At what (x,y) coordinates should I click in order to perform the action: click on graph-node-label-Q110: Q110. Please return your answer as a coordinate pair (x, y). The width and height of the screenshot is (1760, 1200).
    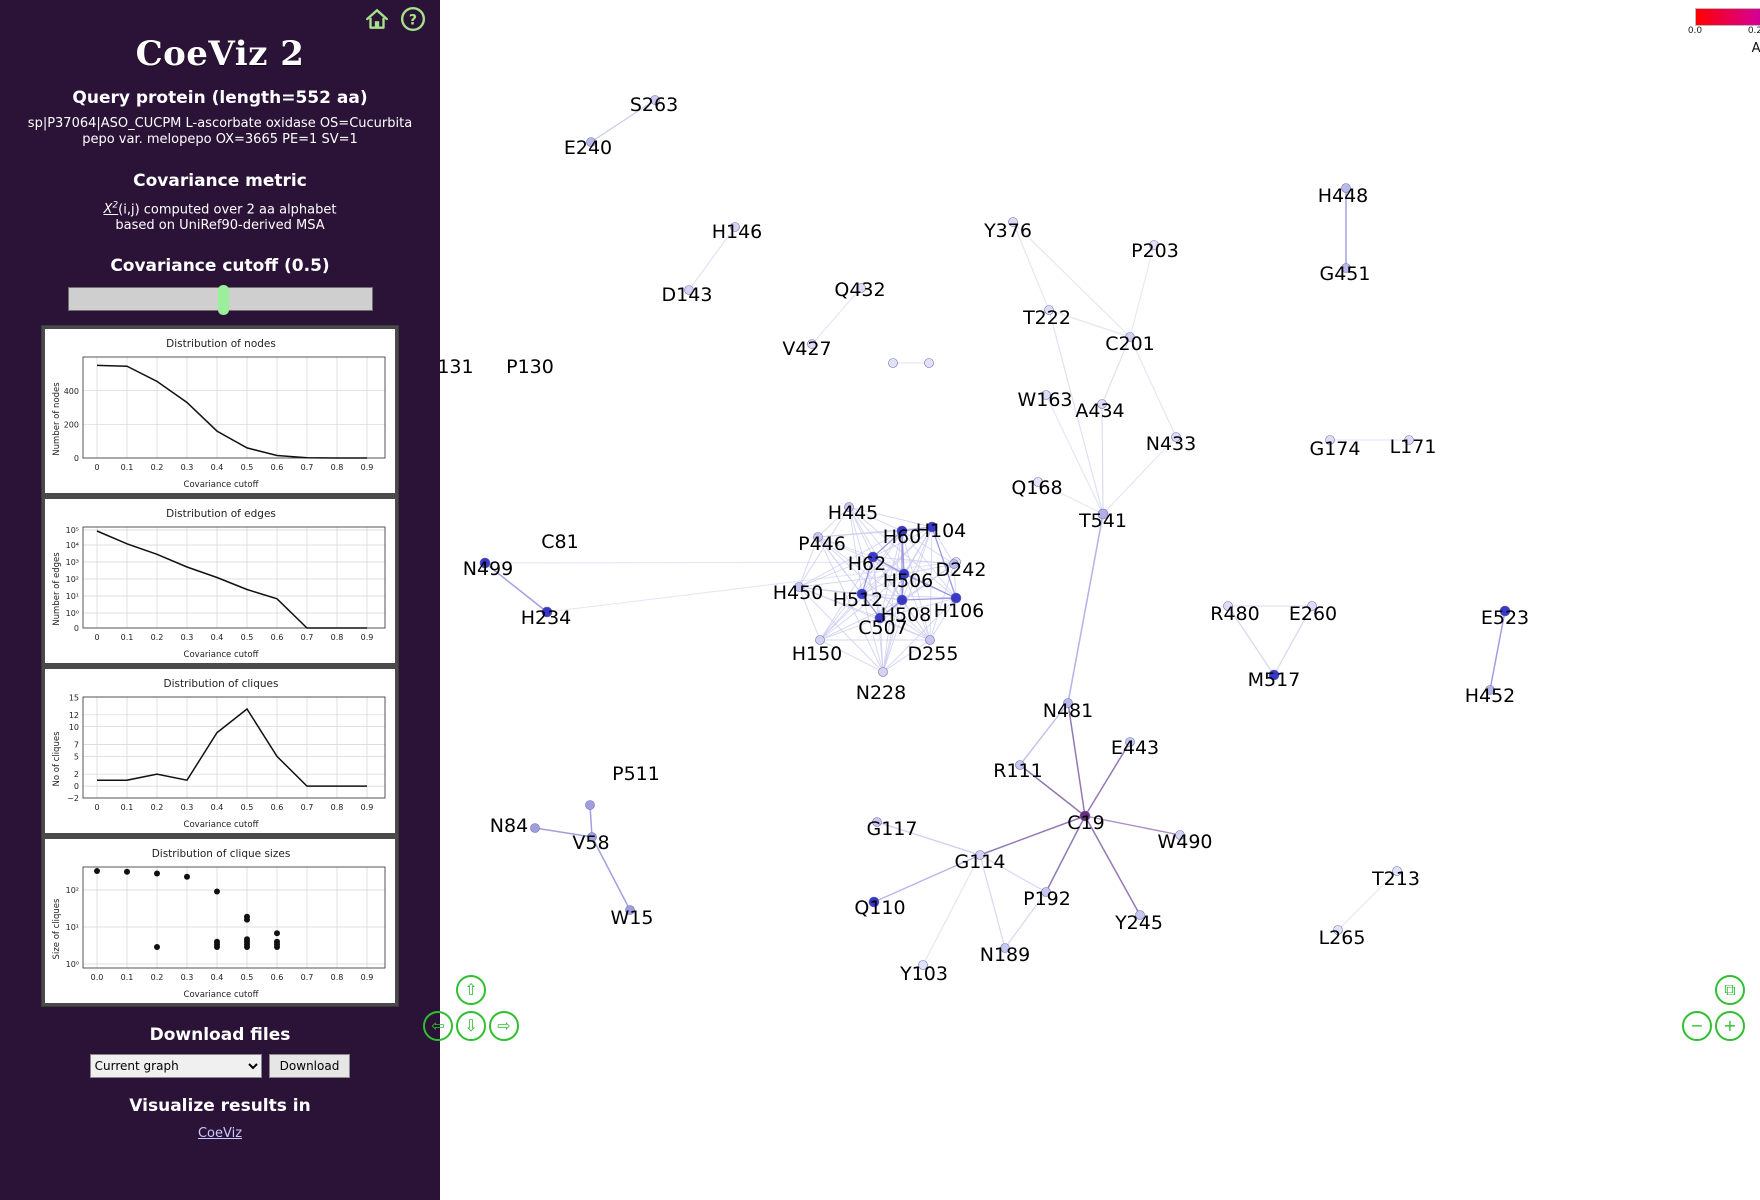
    Looking at the image, I should click on (879, 908).